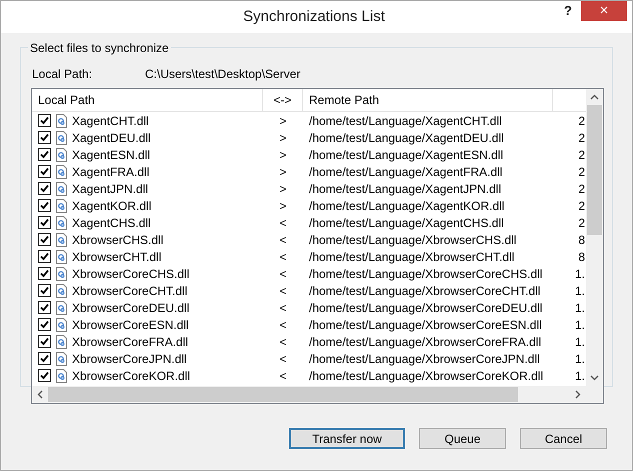 This screenshot has width=633, height=471. I want to click on local-file-name: XagentESN.dll, so click(111, 155).